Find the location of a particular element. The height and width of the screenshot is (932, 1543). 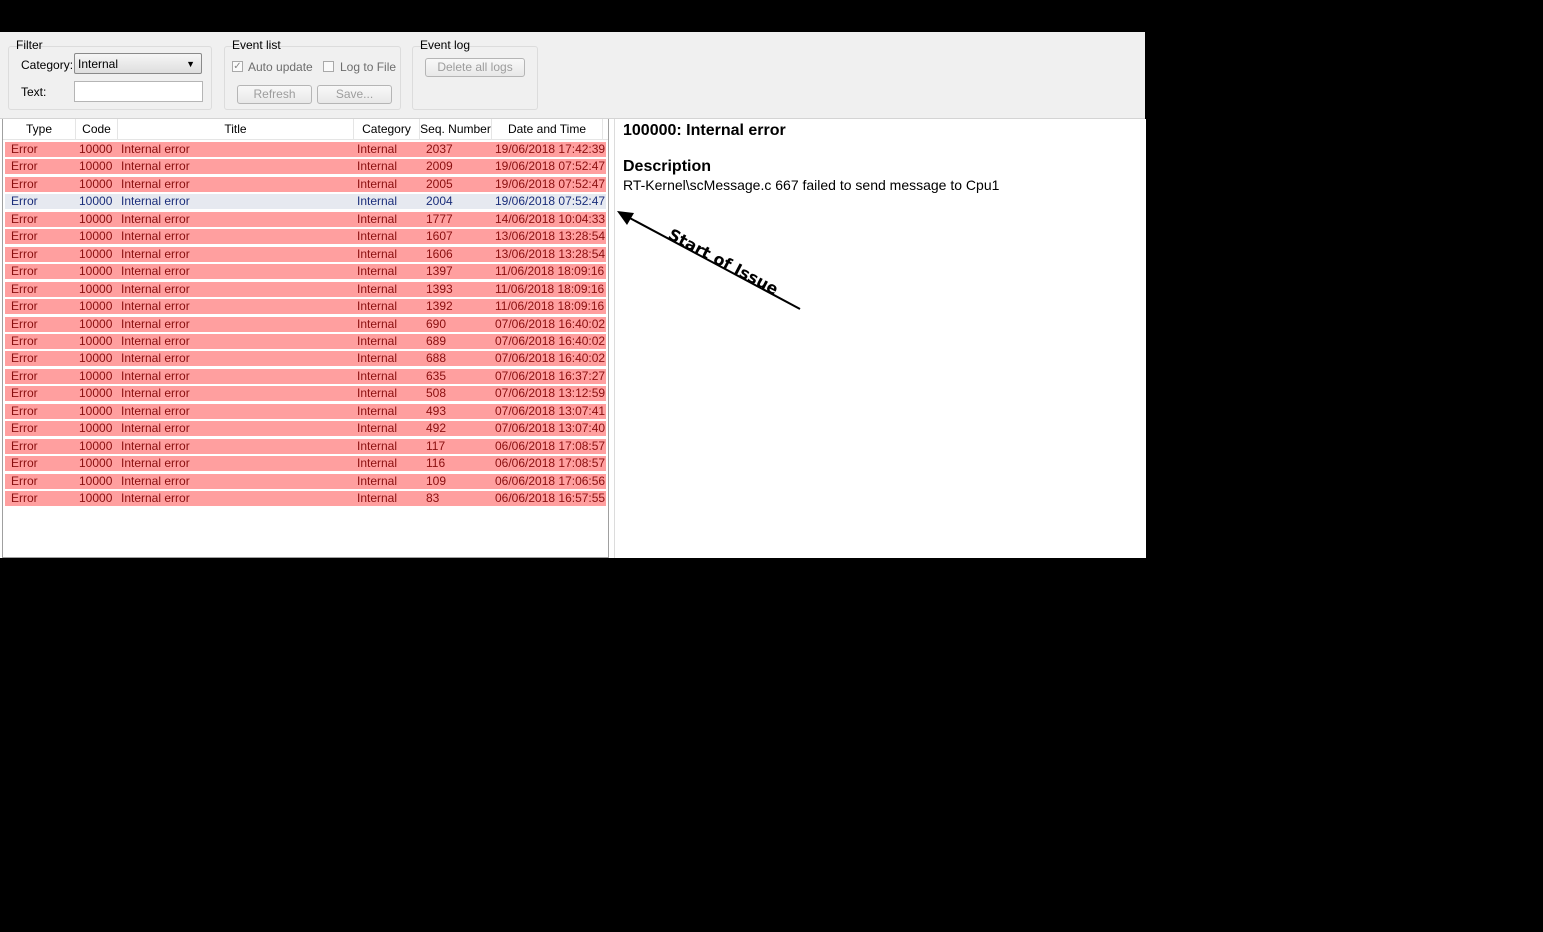

column-header-date-time: Date and Time is located at coordinates (547, 129).